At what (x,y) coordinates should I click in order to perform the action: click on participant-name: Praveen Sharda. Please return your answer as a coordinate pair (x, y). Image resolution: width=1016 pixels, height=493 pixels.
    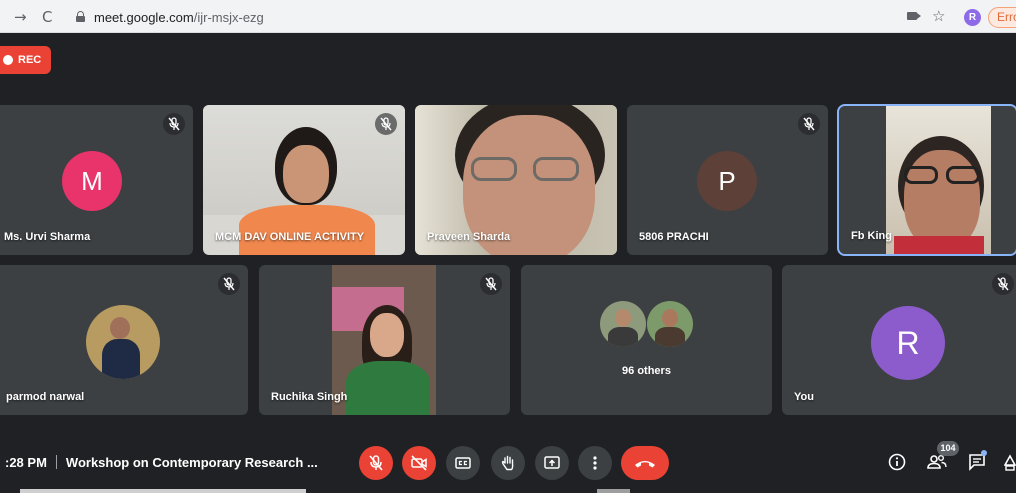
    Looking at the image, I should click on (469, 237).